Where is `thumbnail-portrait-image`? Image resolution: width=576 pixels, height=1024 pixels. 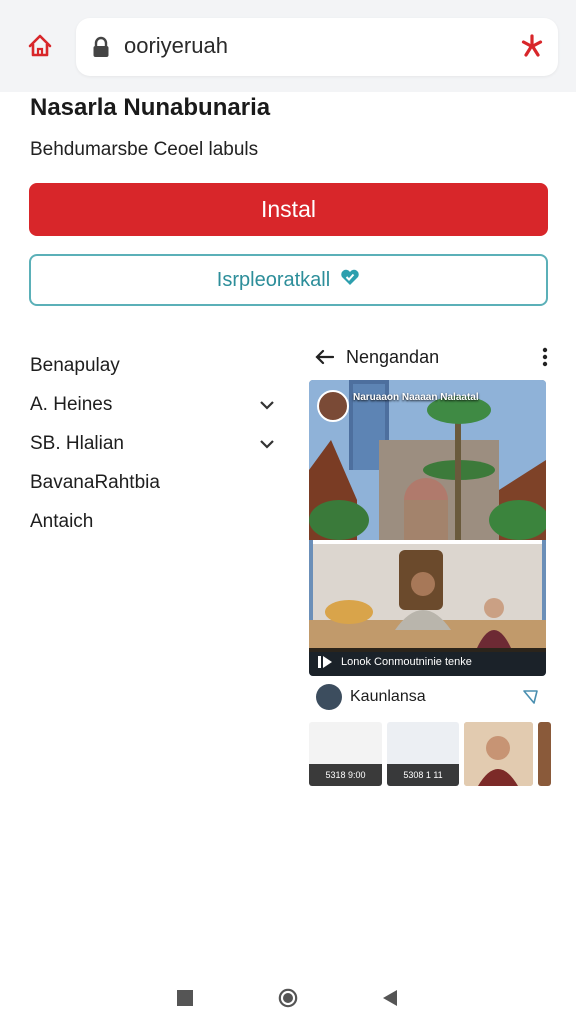 thumbnail-portrait-image is located at coordinates (498, 754).